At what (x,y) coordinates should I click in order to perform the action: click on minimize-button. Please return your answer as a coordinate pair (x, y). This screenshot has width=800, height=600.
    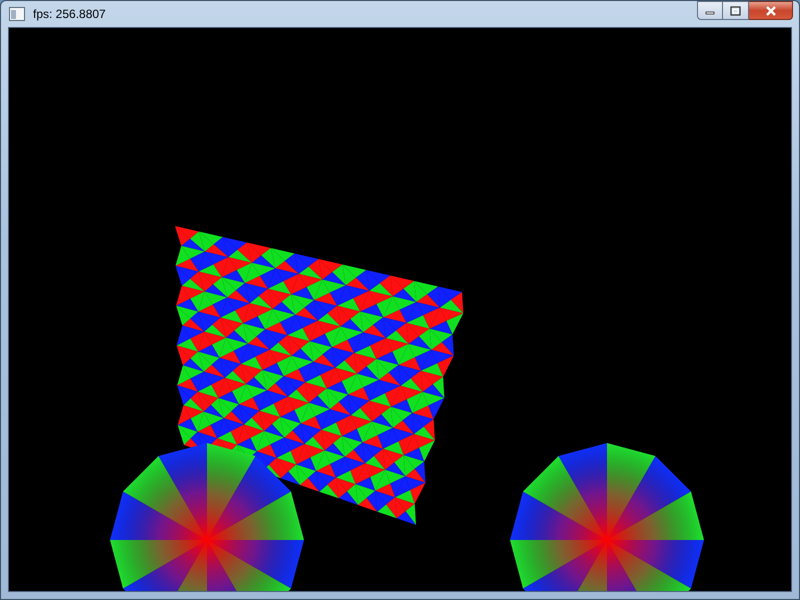
    Looking at the image, I should click on (710, 10).